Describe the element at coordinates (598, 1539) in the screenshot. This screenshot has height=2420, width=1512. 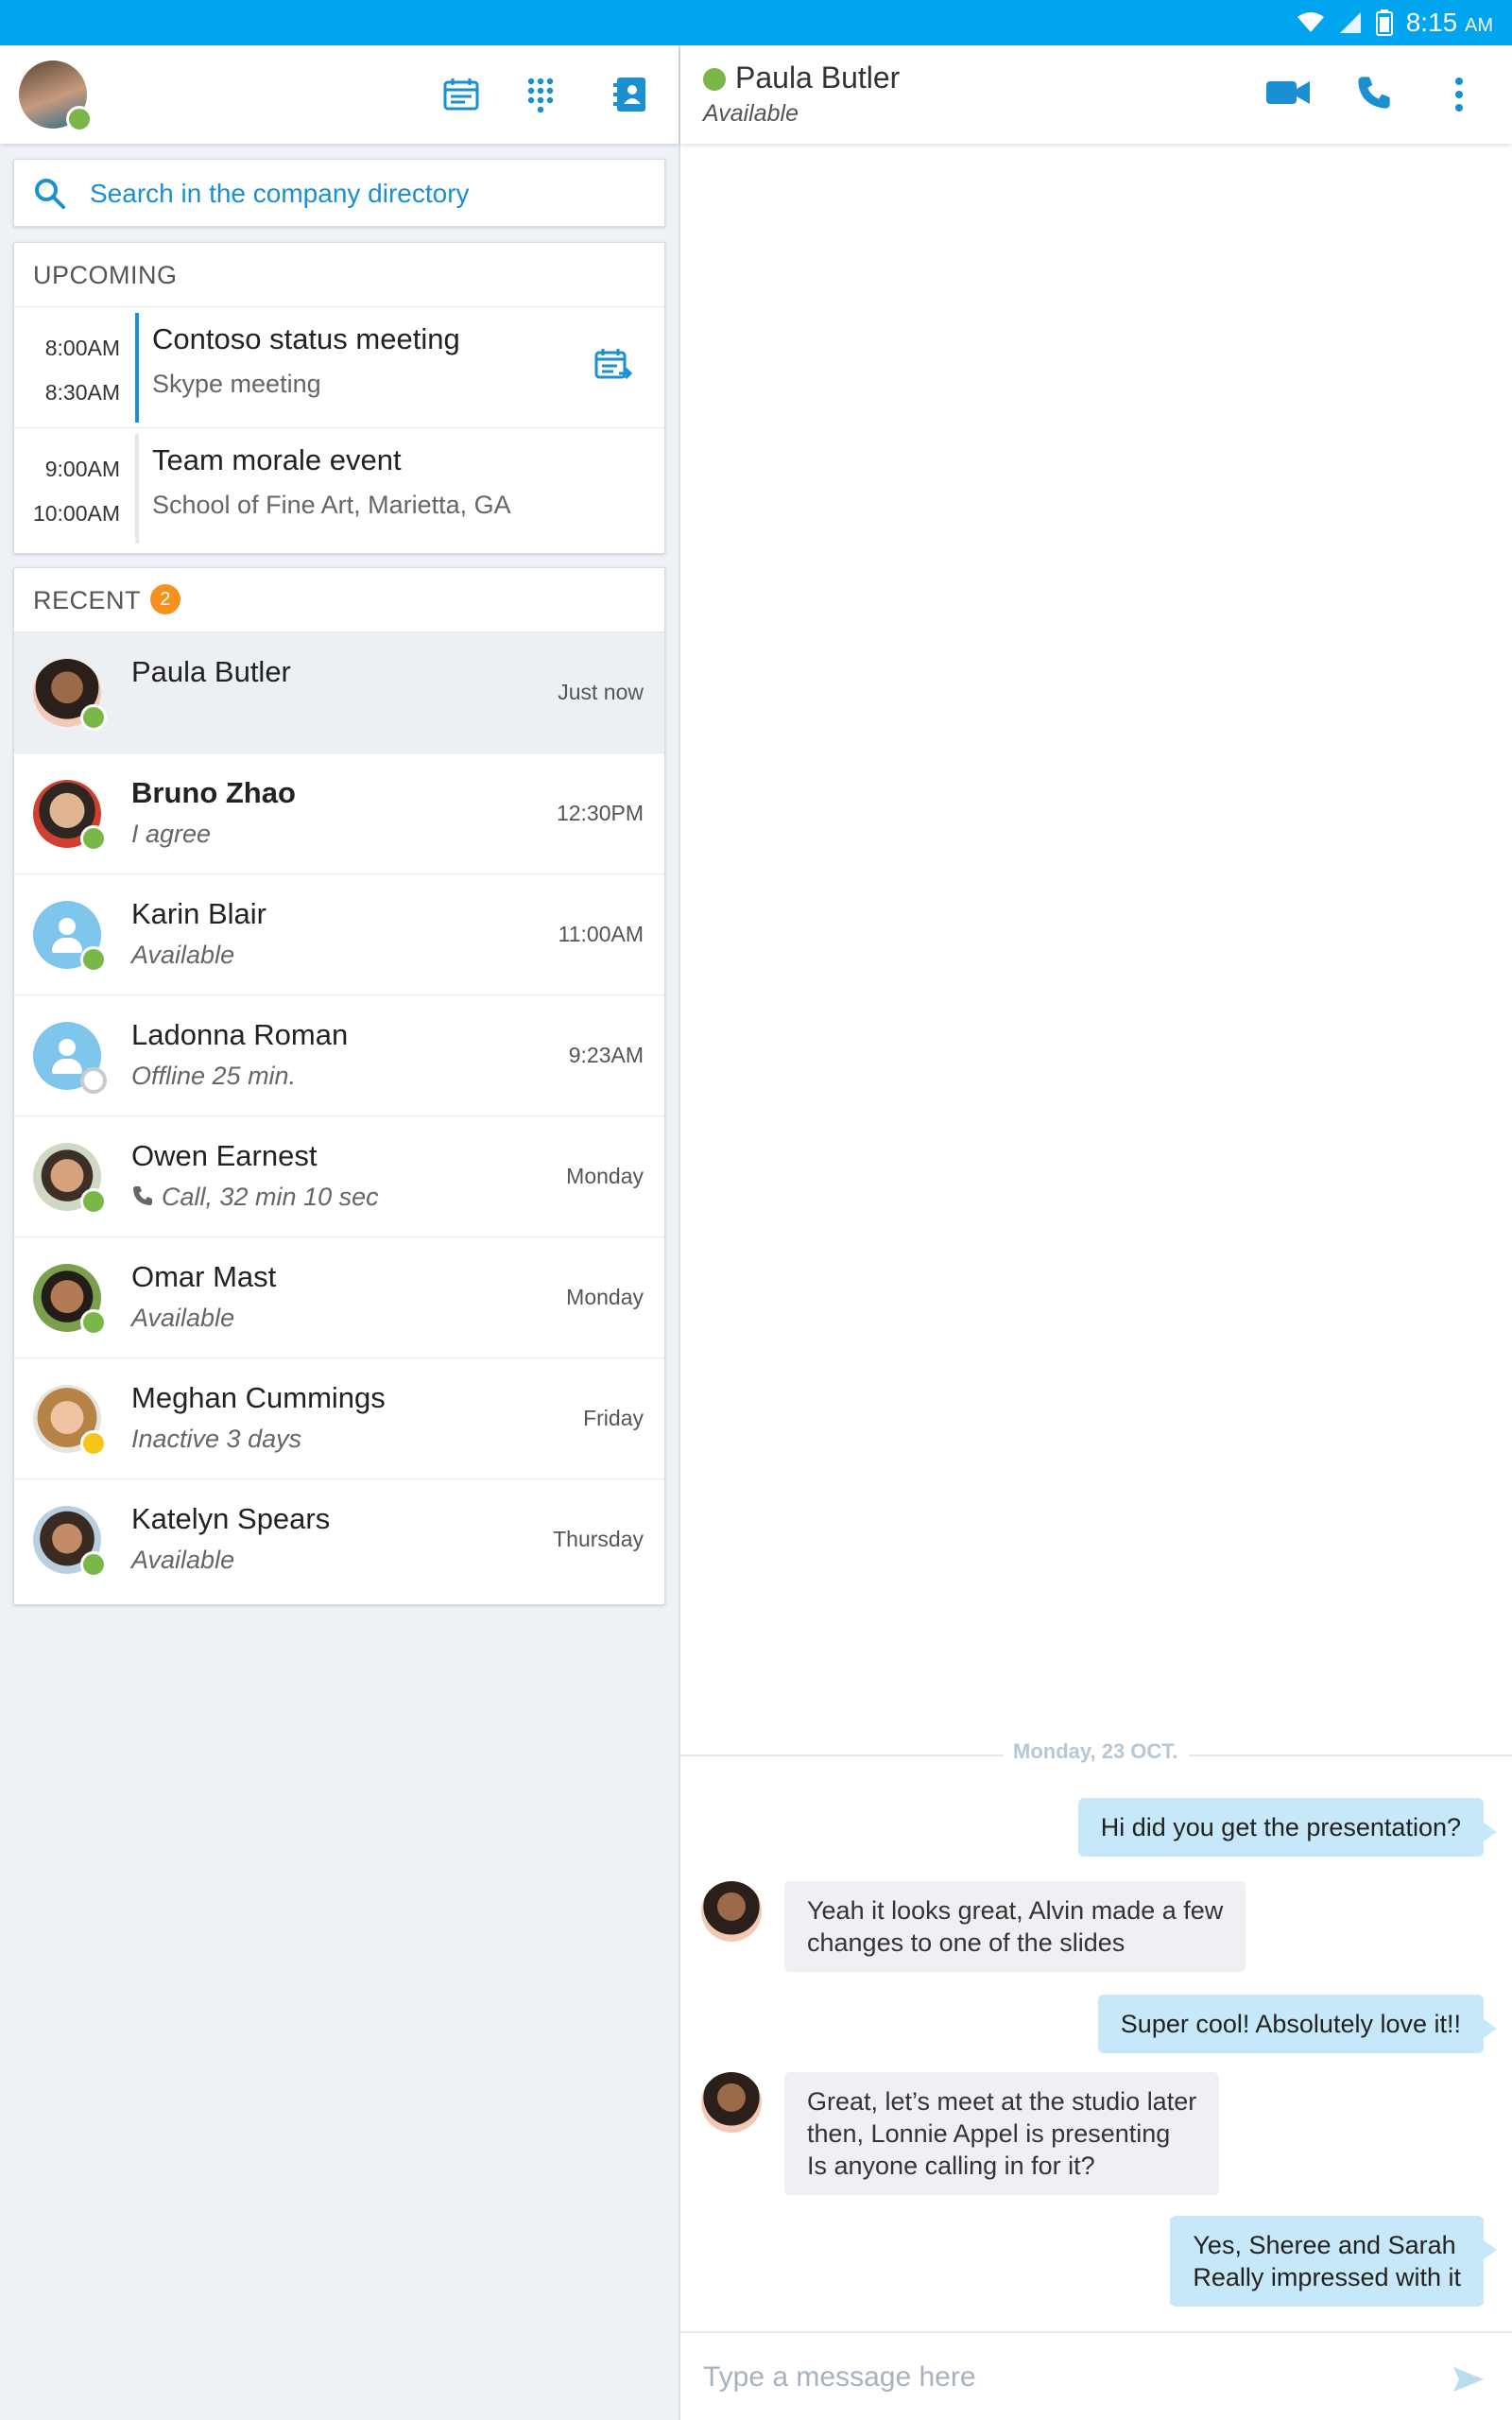
I see `contact-time: Thursday` at that location.